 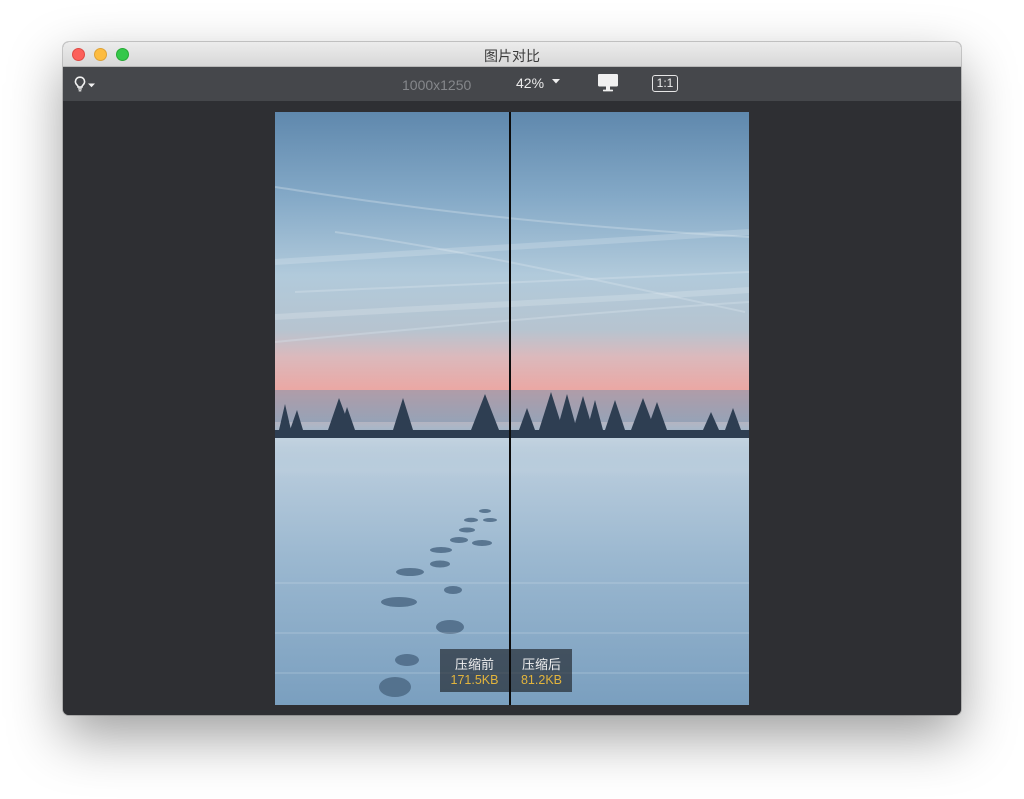 I want to click on background-toggle-button, so click(x=87, y=84).